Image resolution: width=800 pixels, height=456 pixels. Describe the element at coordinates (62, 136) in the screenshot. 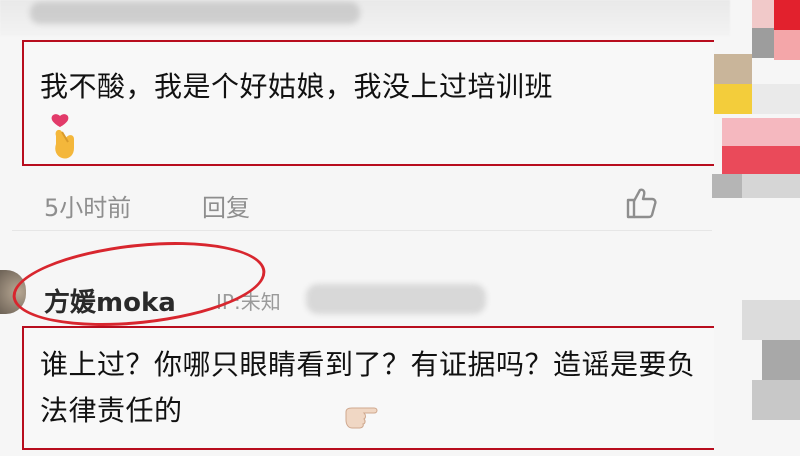

I see `heart-hand-emoji-icon` at that location.